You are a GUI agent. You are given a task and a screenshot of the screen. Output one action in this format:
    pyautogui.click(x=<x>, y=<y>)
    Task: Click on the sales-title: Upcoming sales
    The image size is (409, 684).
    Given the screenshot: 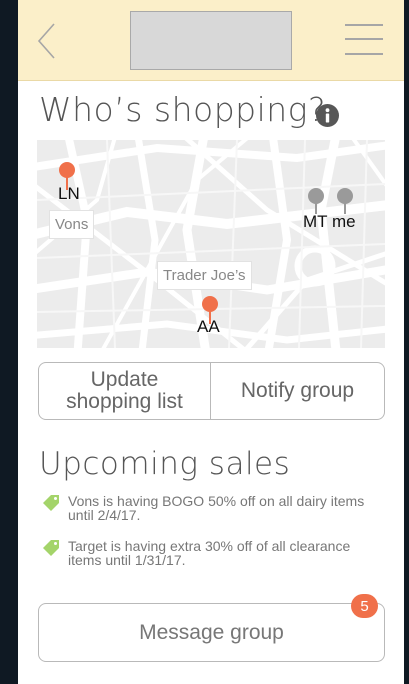 What is the action you would take?
    pyautogui.click(x=165, y=464)
    